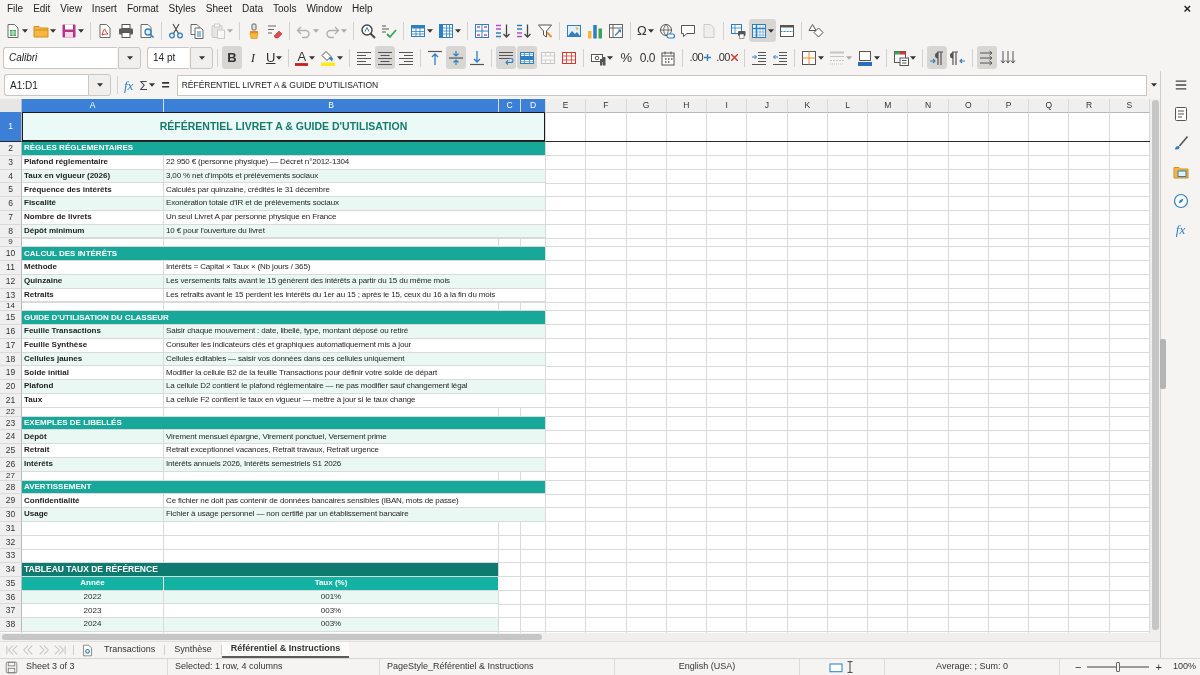 The image size is (1200, 675). What do you see at coordinates (46, 85) in the screenshot?
I see `name-box: A1:D1` at bounding box center [46, 85].